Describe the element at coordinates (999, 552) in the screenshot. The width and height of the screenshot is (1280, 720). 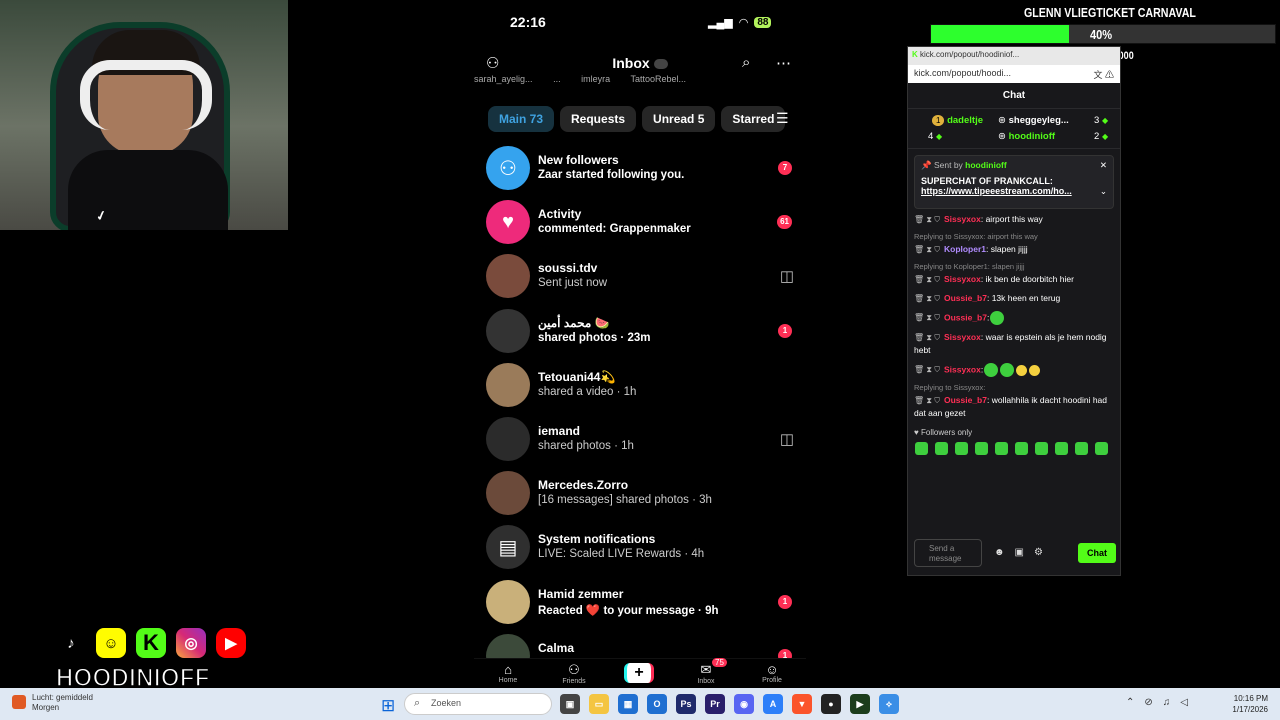
I see `emoji-icon: ☻` at that location.